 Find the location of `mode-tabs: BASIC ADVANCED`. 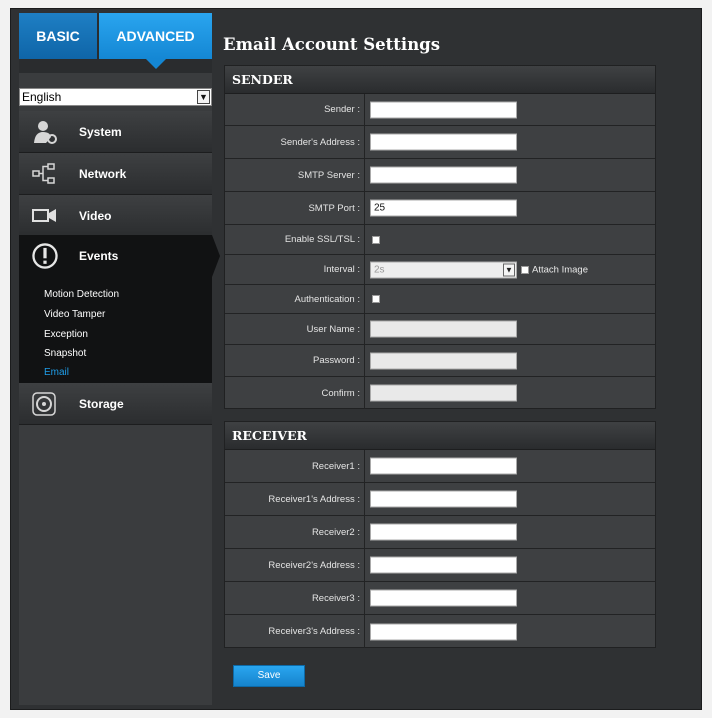

mode-tabs: BASIC ADVANCED is located at coordinates (115, 43).